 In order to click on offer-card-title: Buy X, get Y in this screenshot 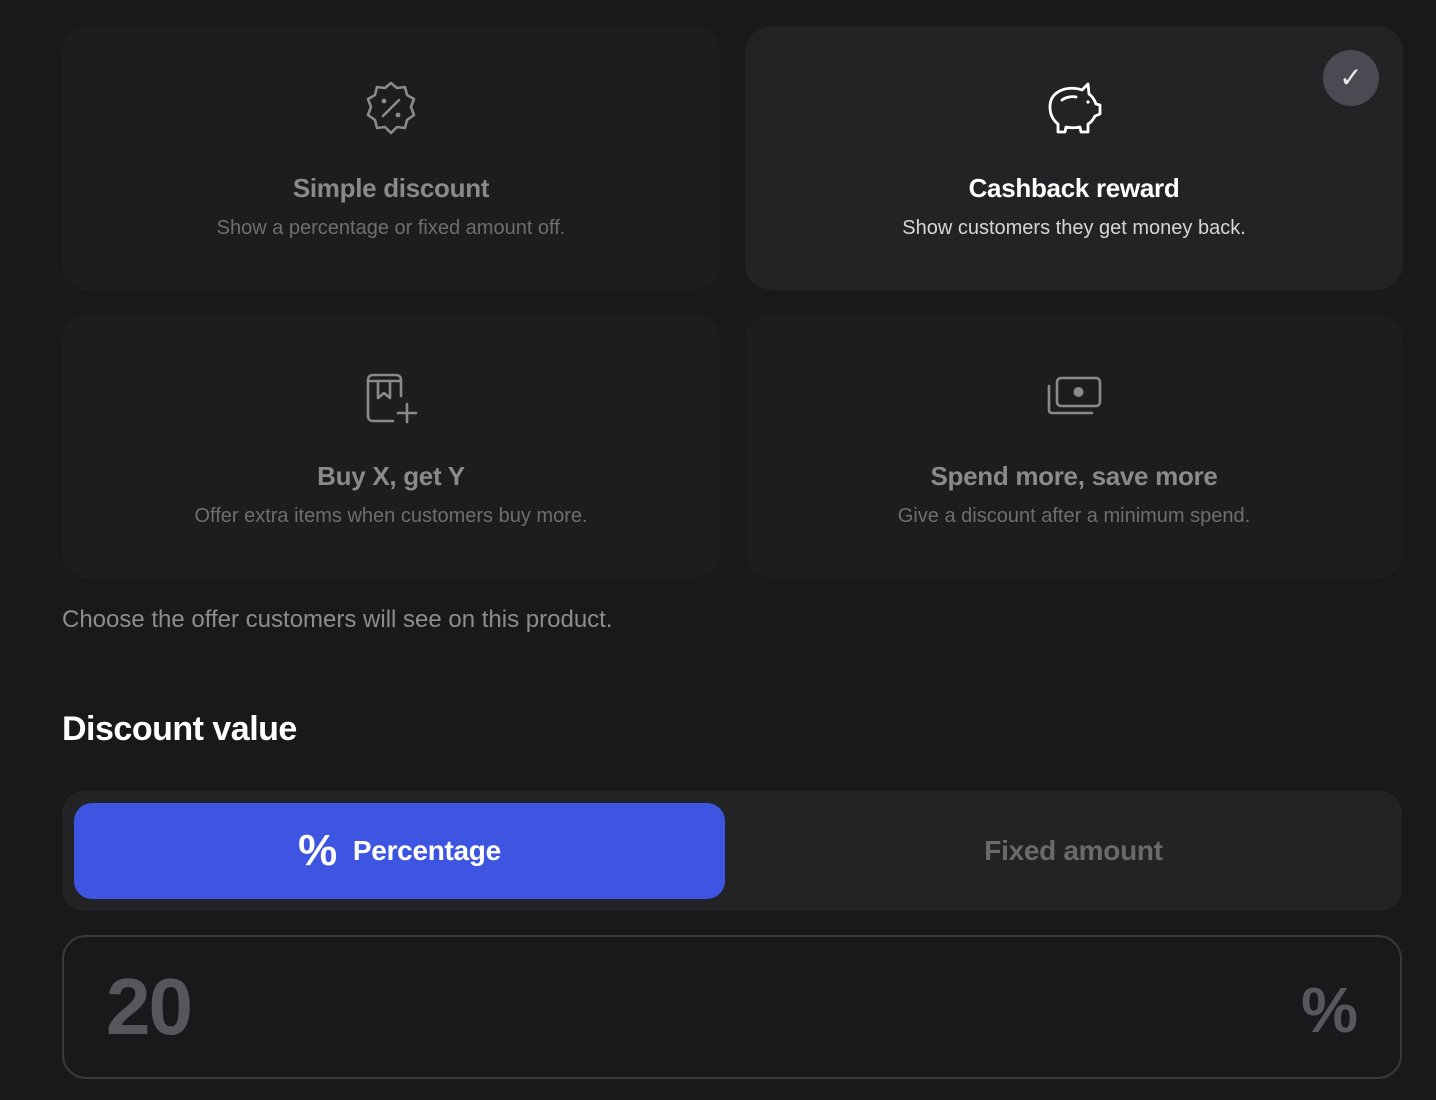, I will do `click(391, 476)`.